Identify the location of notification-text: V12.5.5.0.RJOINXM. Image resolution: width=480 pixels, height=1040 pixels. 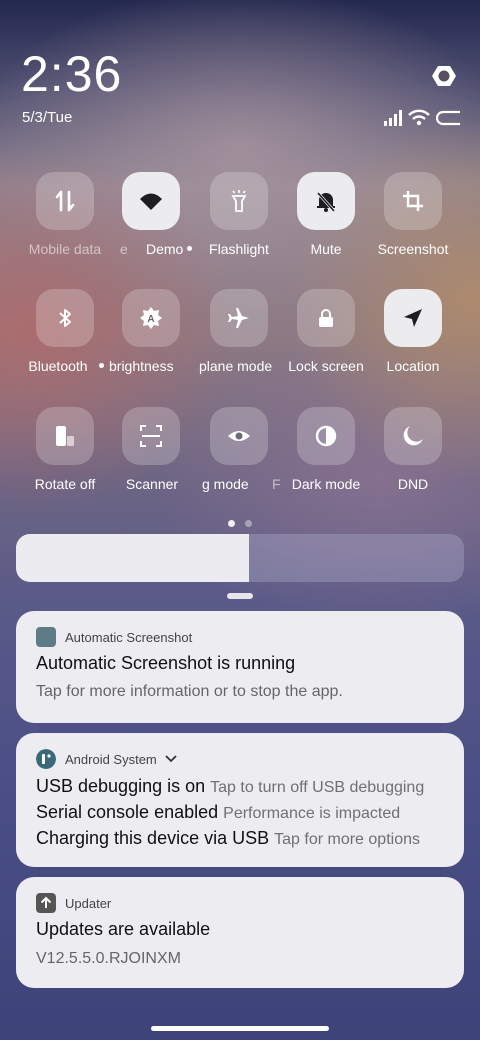
(108, 958).